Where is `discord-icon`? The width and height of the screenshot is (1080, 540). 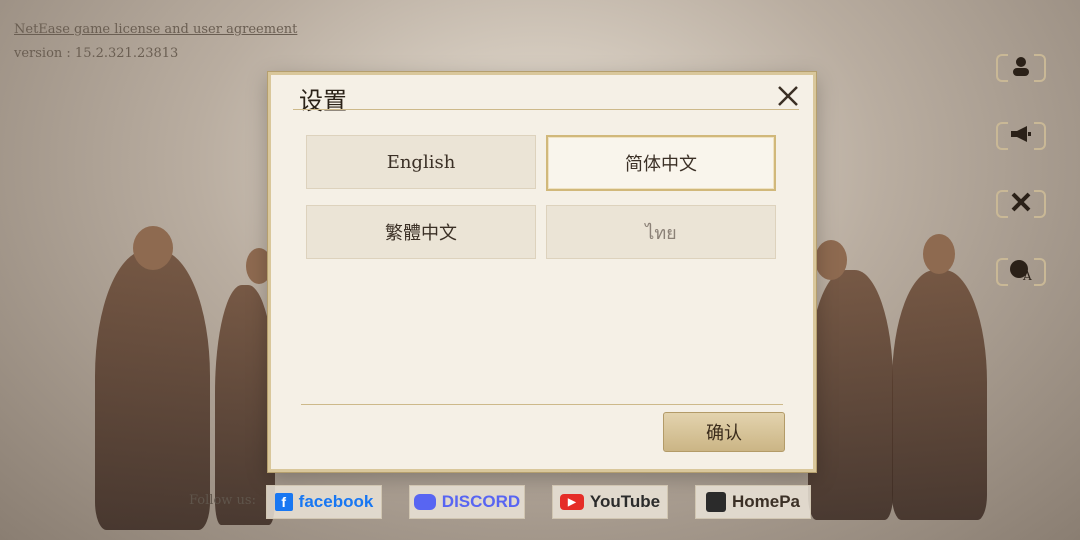
discord-icon is located at coordinates (424, 502).